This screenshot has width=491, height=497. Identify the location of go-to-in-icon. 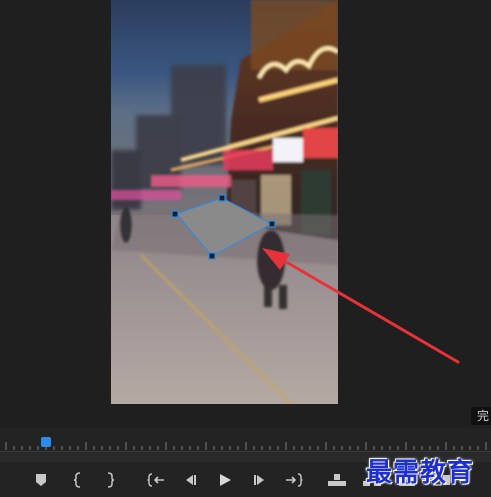
(155, 480).